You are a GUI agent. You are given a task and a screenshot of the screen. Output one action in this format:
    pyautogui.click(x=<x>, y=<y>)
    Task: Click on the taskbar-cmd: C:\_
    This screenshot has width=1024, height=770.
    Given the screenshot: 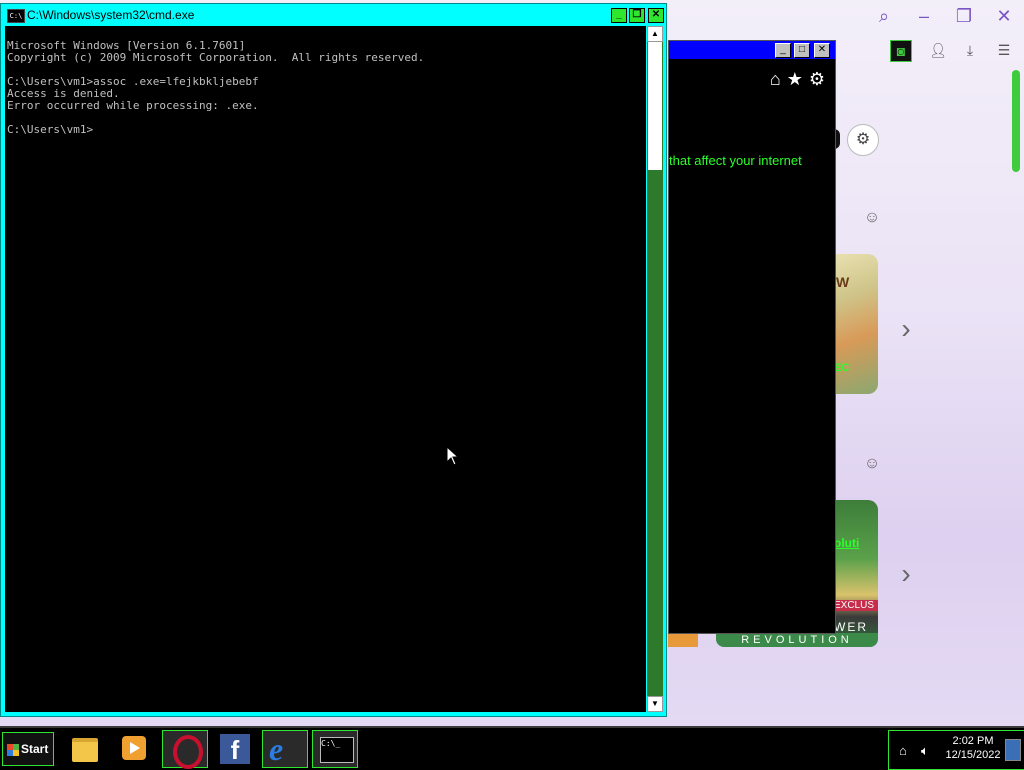 What is the action you would take?
    pyautogui.click(x=335, y=749)
    